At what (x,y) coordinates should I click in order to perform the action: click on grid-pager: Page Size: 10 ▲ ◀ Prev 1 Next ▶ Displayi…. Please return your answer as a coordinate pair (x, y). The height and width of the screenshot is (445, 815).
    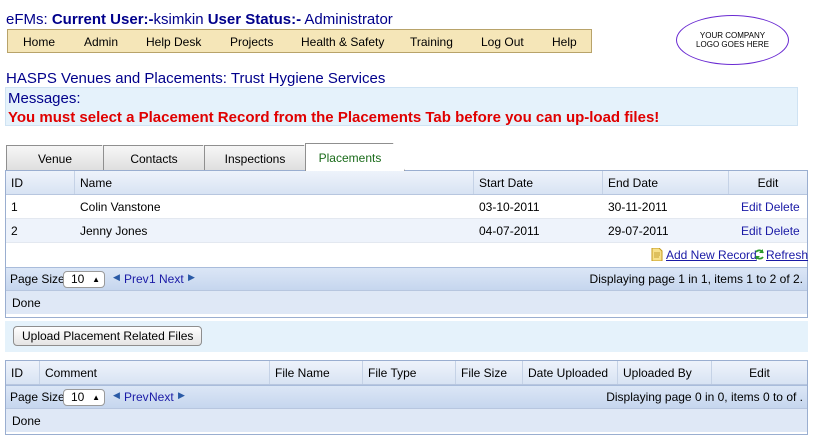
    Looking at the image, I should click on (406, 278).